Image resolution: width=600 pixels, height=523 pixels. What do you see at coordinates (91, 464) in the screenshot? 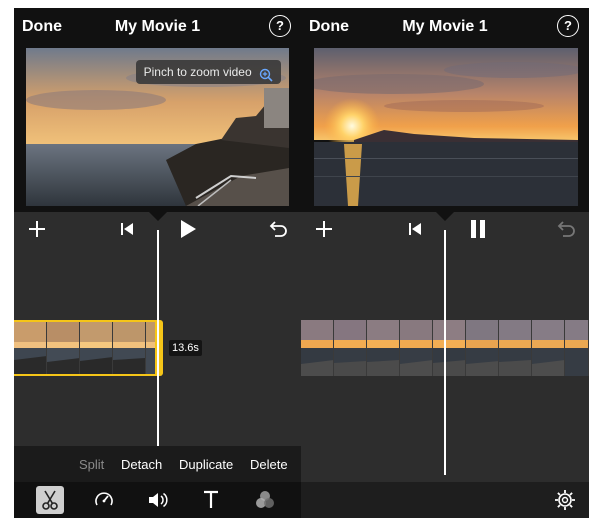
I see `split-button: Split` at bounding box center [91, 464].